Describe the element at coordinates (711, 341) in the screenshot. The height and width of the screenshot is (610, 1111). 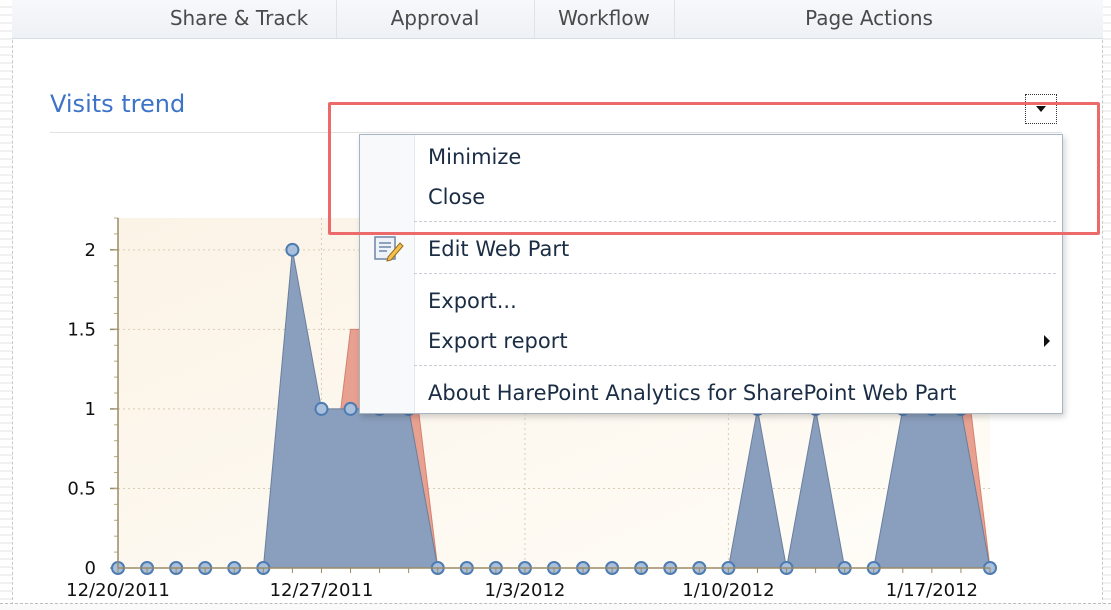
I see `menu-item-export-report: Export report` at that location.